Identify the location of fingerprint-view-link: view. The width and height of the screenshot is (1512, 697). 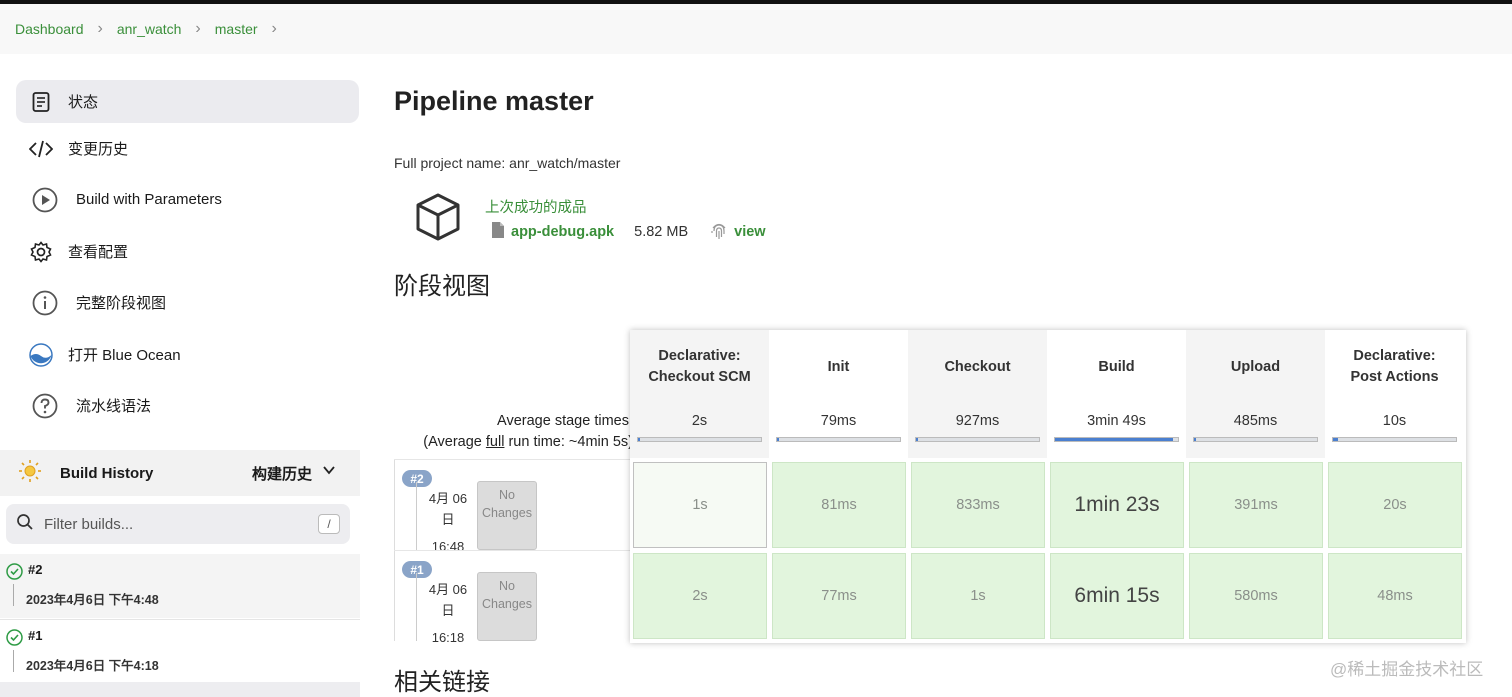
(749, 232).